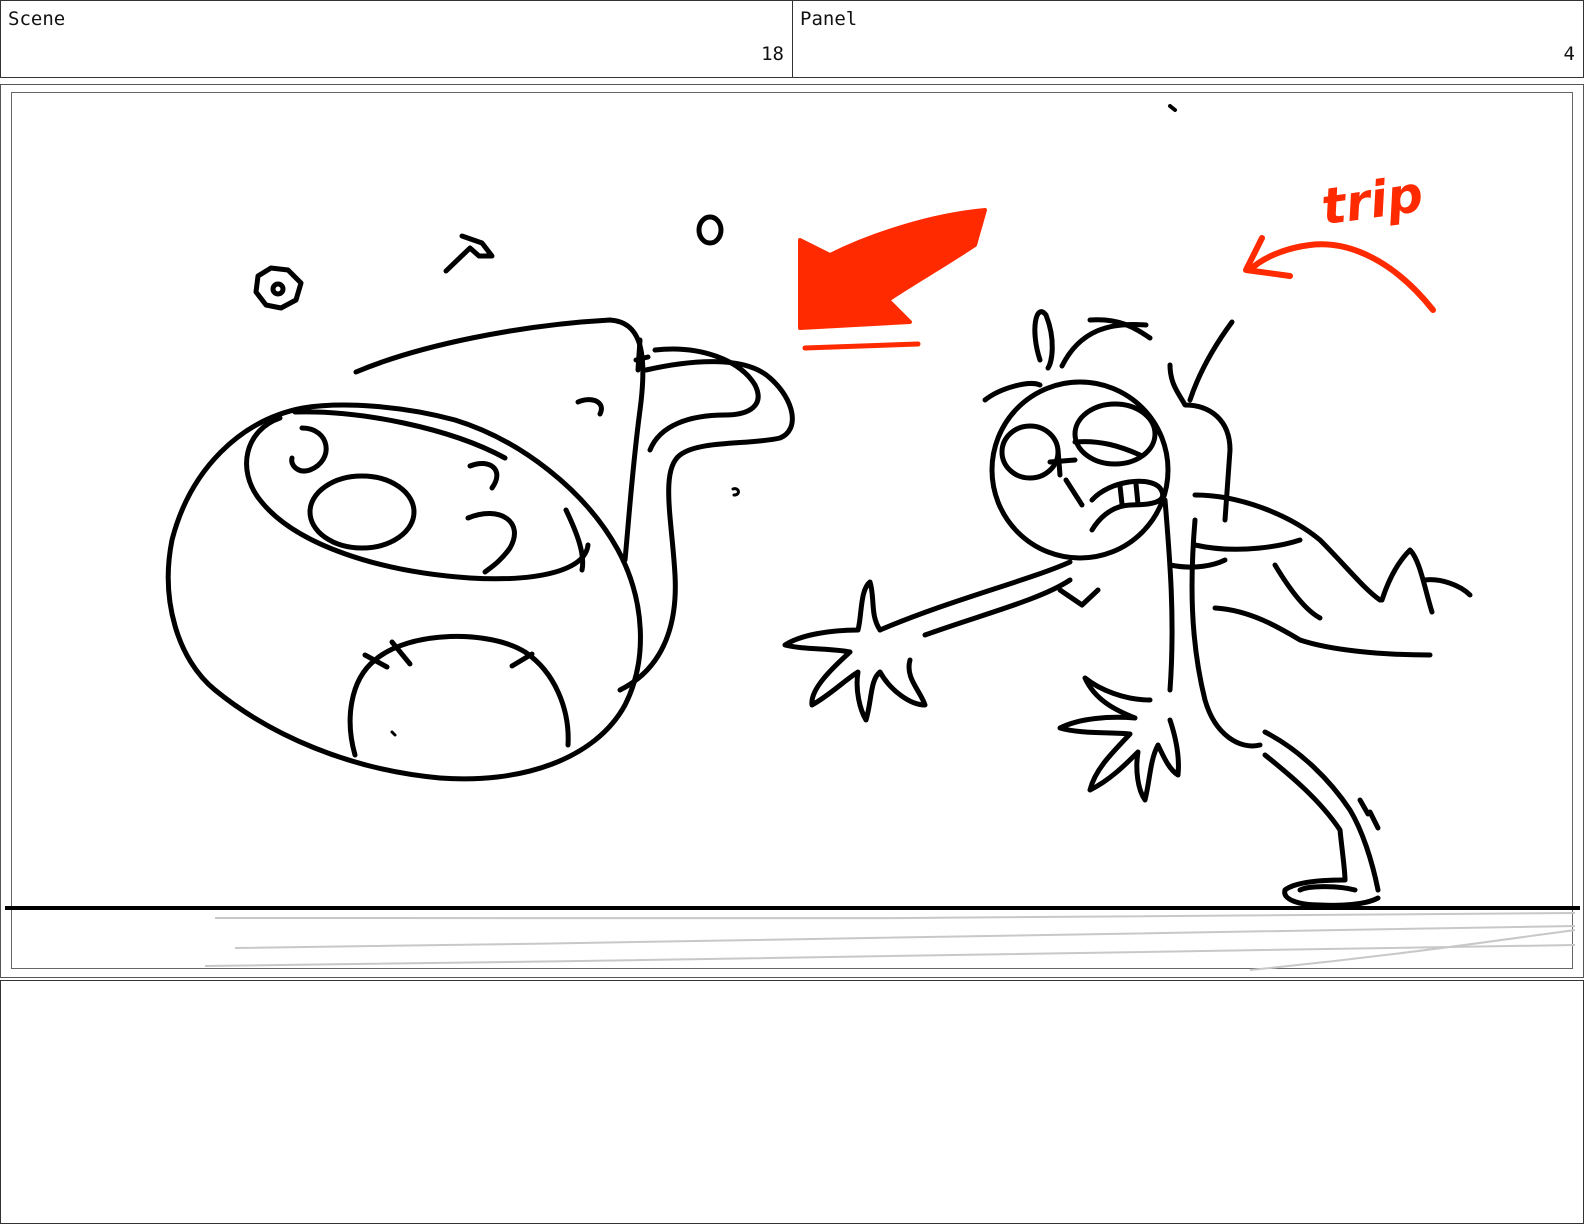  I want to click on pot-squiggle-c, so click(491, 543).